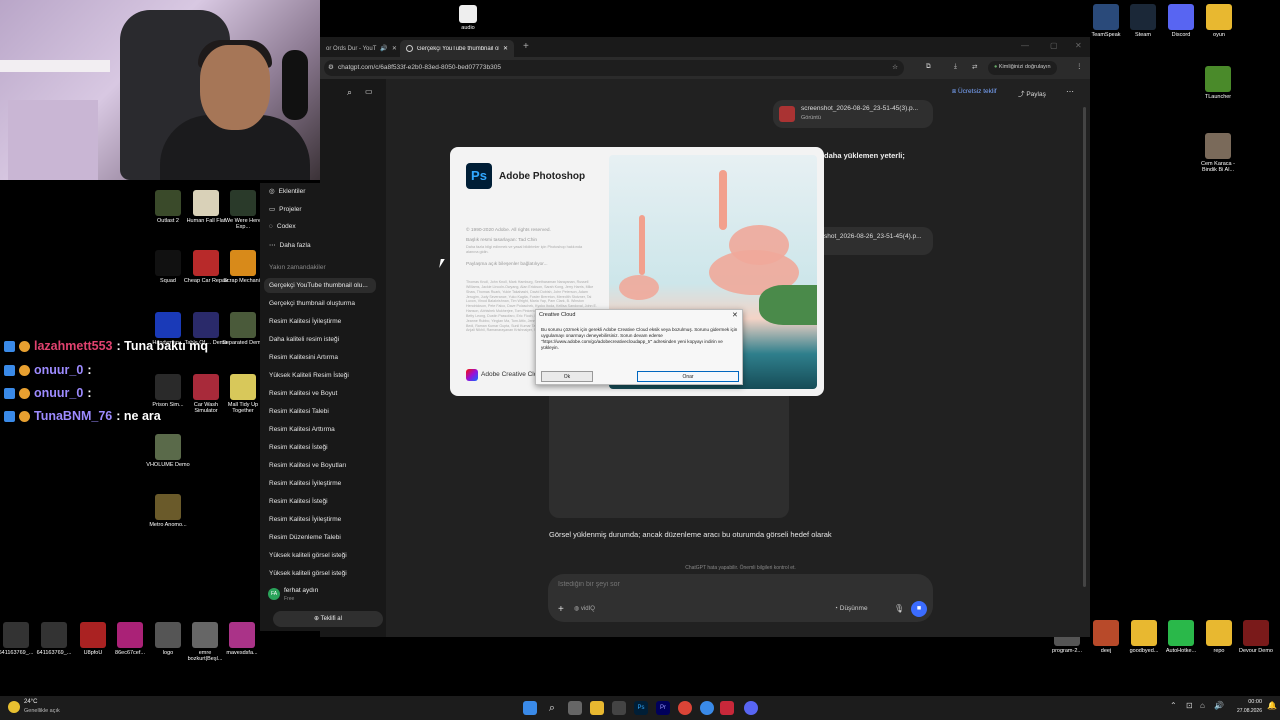 Image resolution: width=1280 pixels, height=720 pixels. What do you see at coordinates (457, 48) in the screenshot?
I see `tab-chatgpt: Gerçekçi YouTube thumbnail ol ✕` at bounding box center [457, 48].